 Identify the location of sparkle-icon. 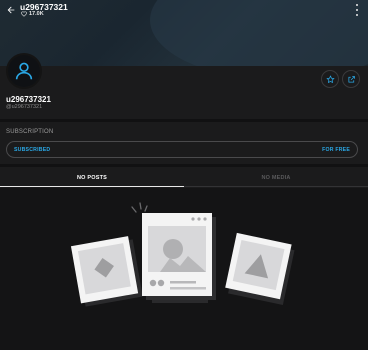
(139, 207).